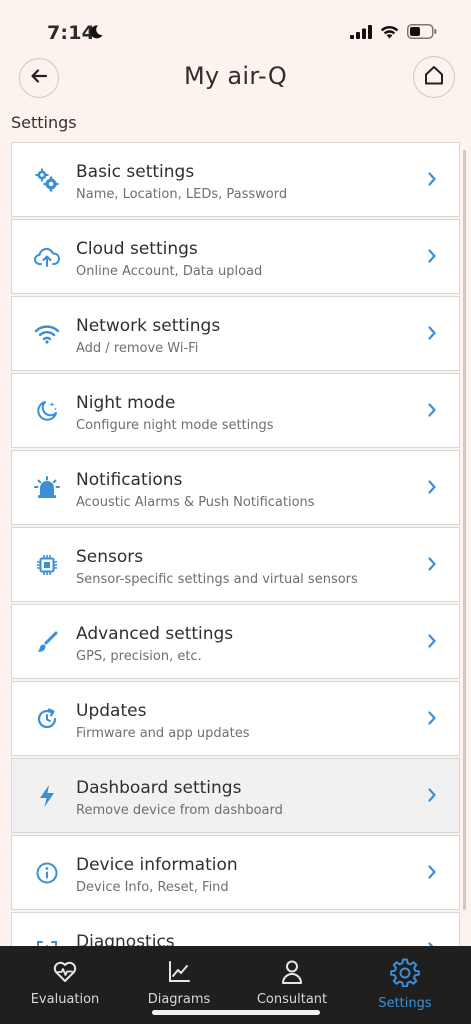 The height and width of the screenshot is (1024, 471). Describe the element at coordinates (137, 348) in the screenshot. I see `item-subtitle: Add / remove Wi-Fi` at that location.